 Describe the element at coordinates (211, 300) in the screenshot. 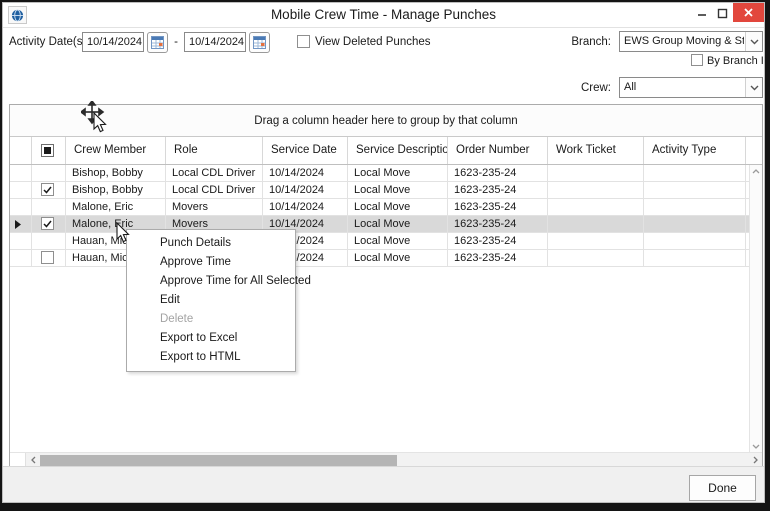

I see `menu-item-edit: Edit` at that location.